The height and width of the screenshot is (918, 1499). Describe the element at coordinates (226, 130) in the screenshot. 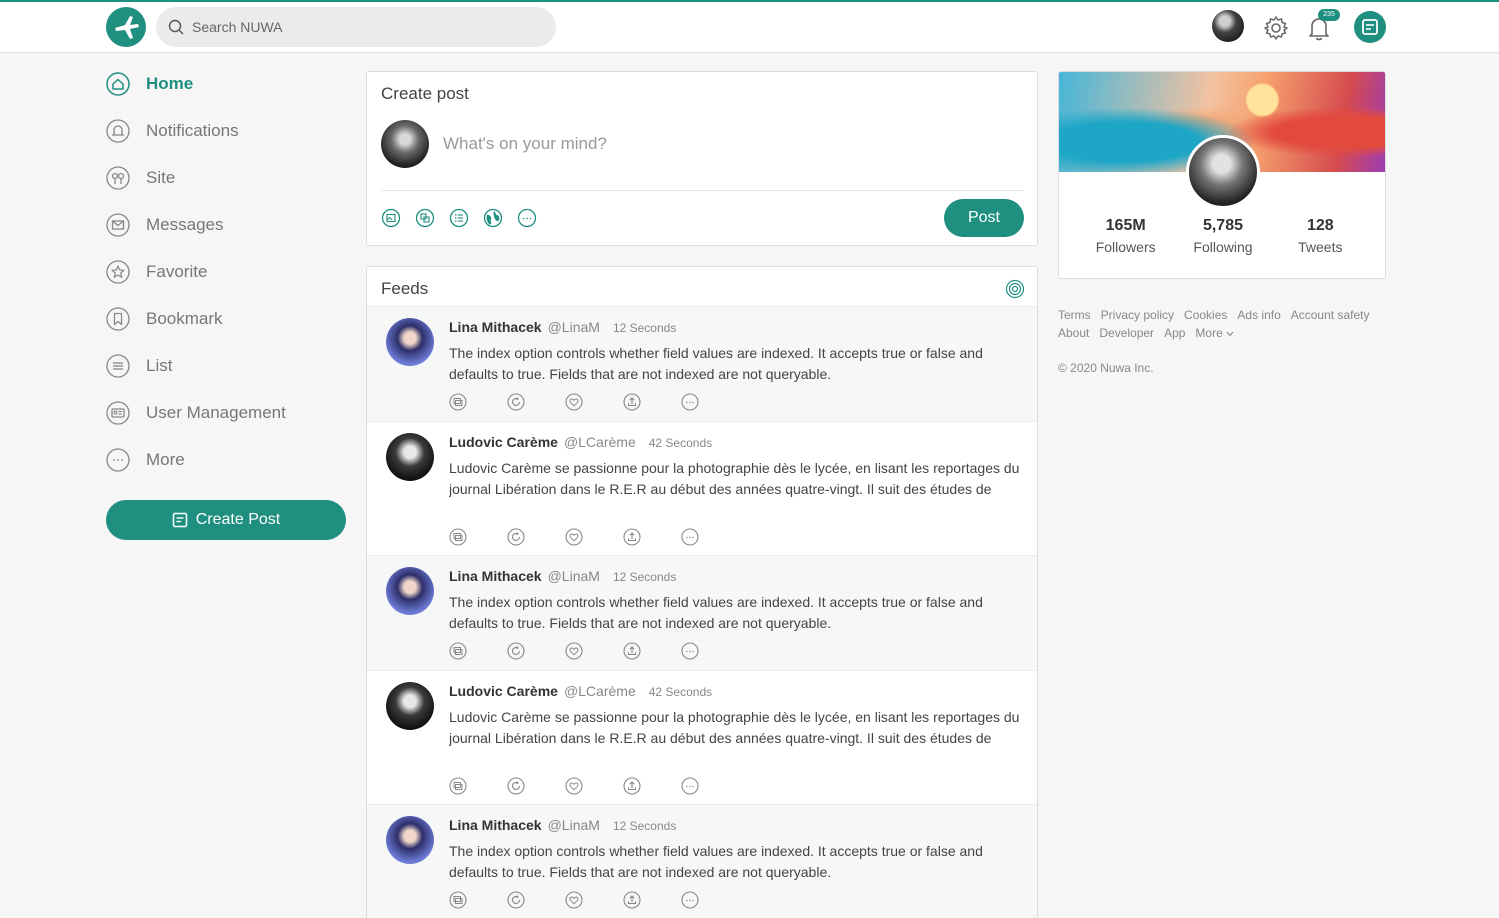

I see `sidebar-item-notifications: Notifications` at that location.